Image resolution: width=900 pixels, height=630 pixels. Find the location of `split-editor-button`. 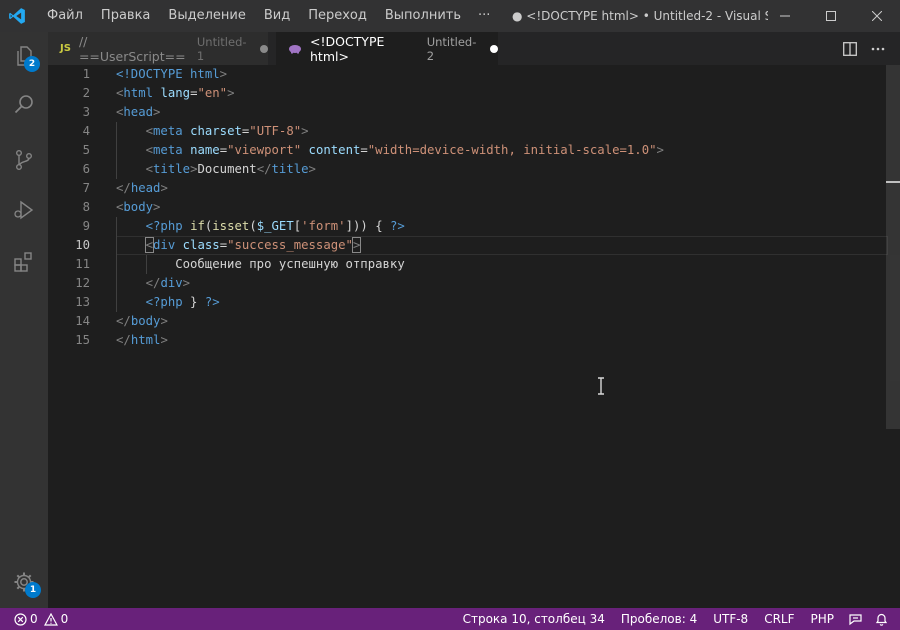

split-editor-button is located at coordinates (850, 48).